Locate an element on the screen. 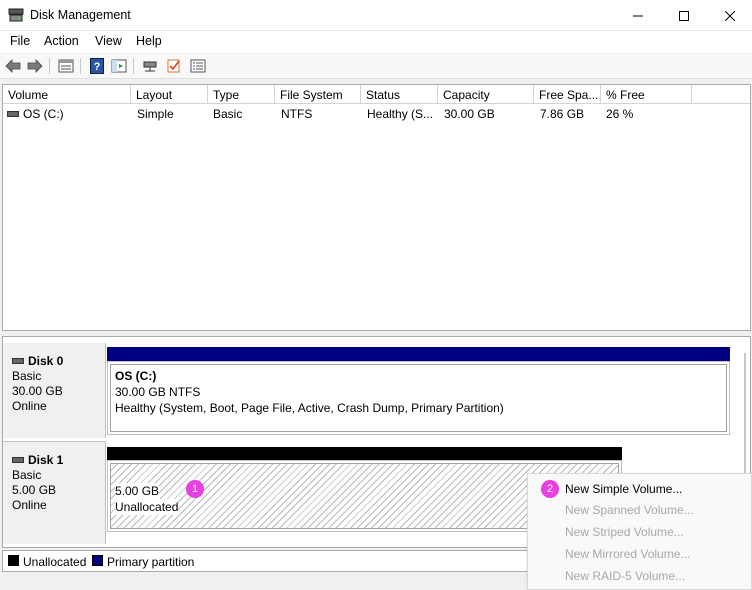 This screenshot has height=590, width=752. menu-help: Help is located at coordinates (149, 41).